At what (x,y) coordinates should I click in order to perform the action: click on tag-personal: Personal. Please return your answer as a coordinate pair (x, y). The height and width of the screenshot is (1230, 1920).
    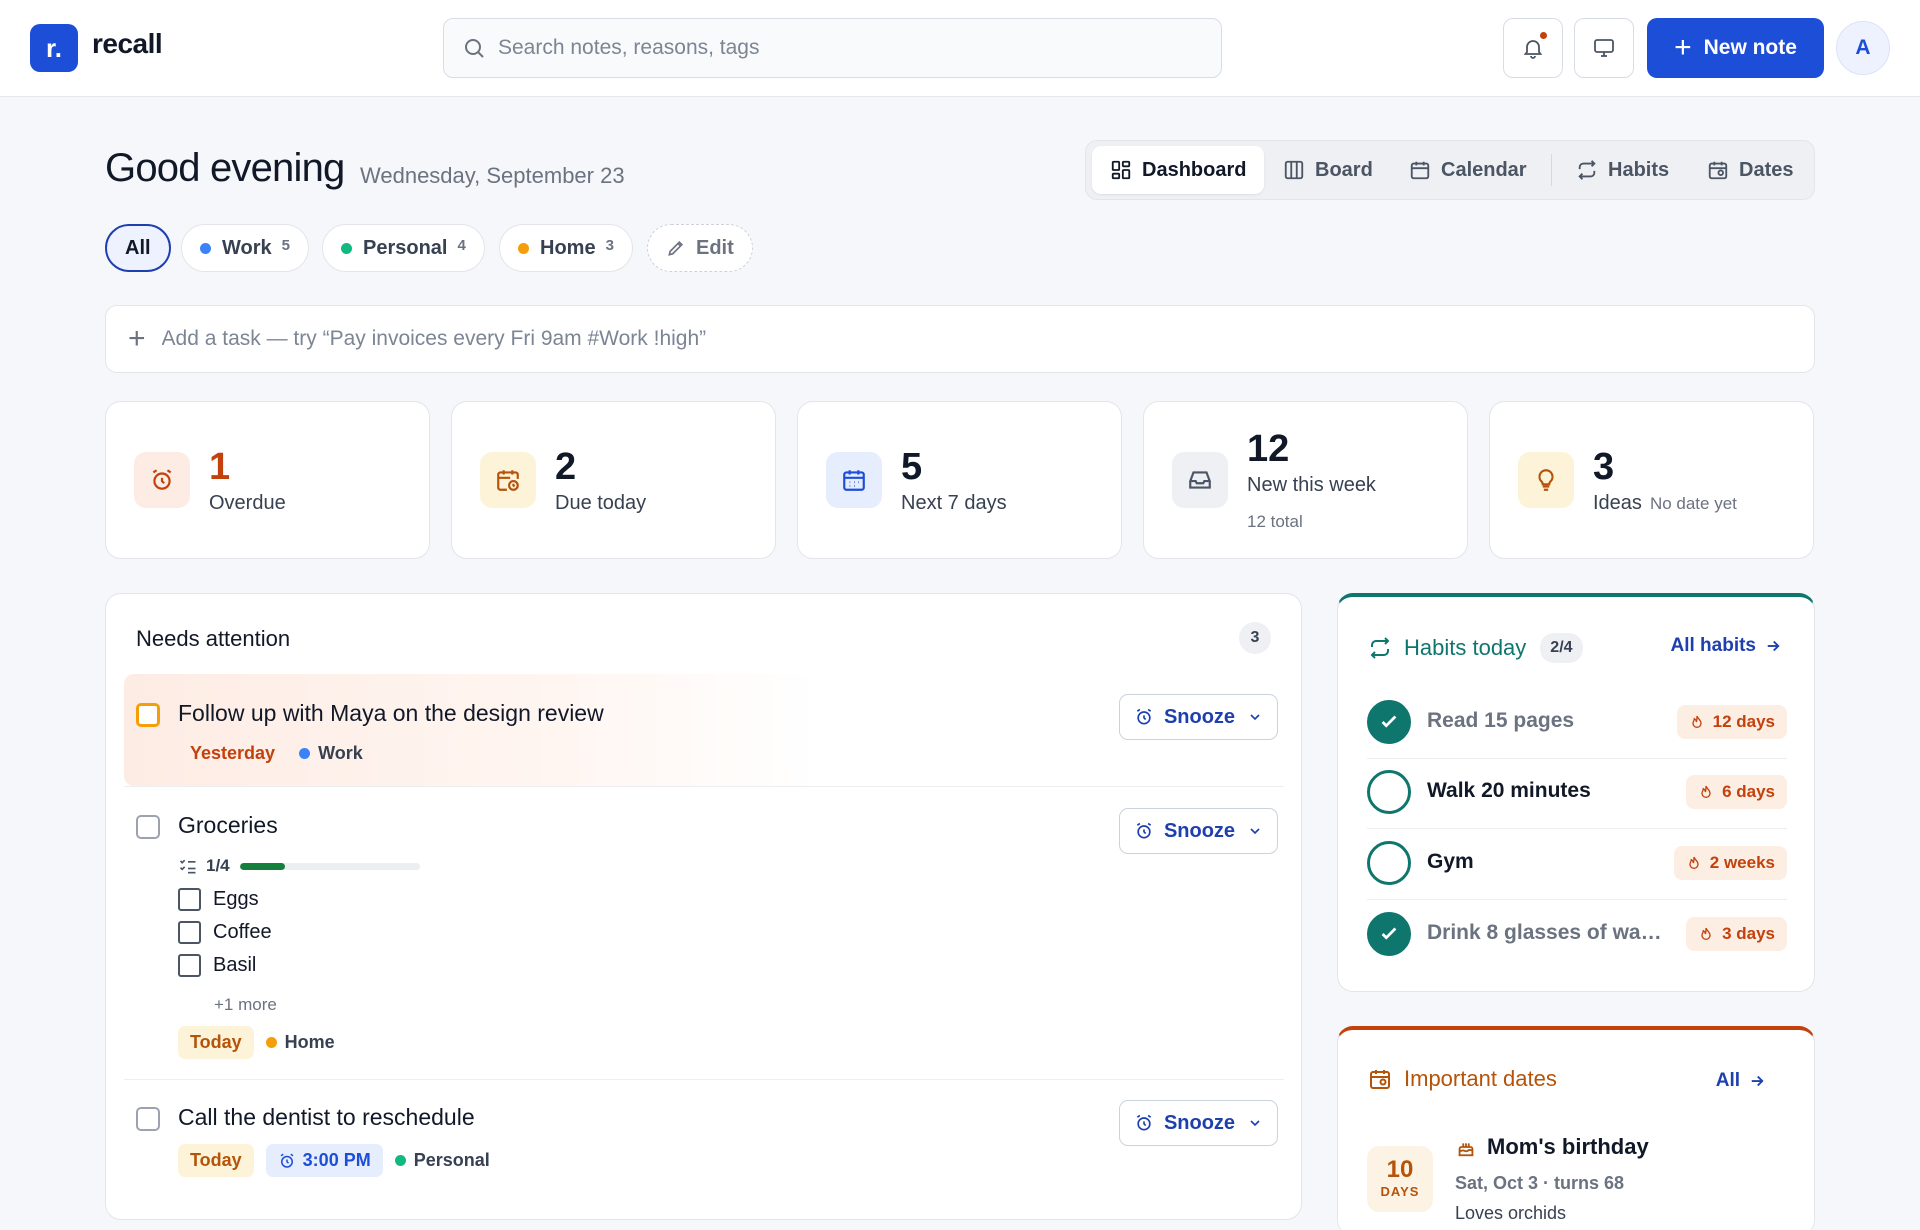
    Looking at the image, I should click on (442, 1160).